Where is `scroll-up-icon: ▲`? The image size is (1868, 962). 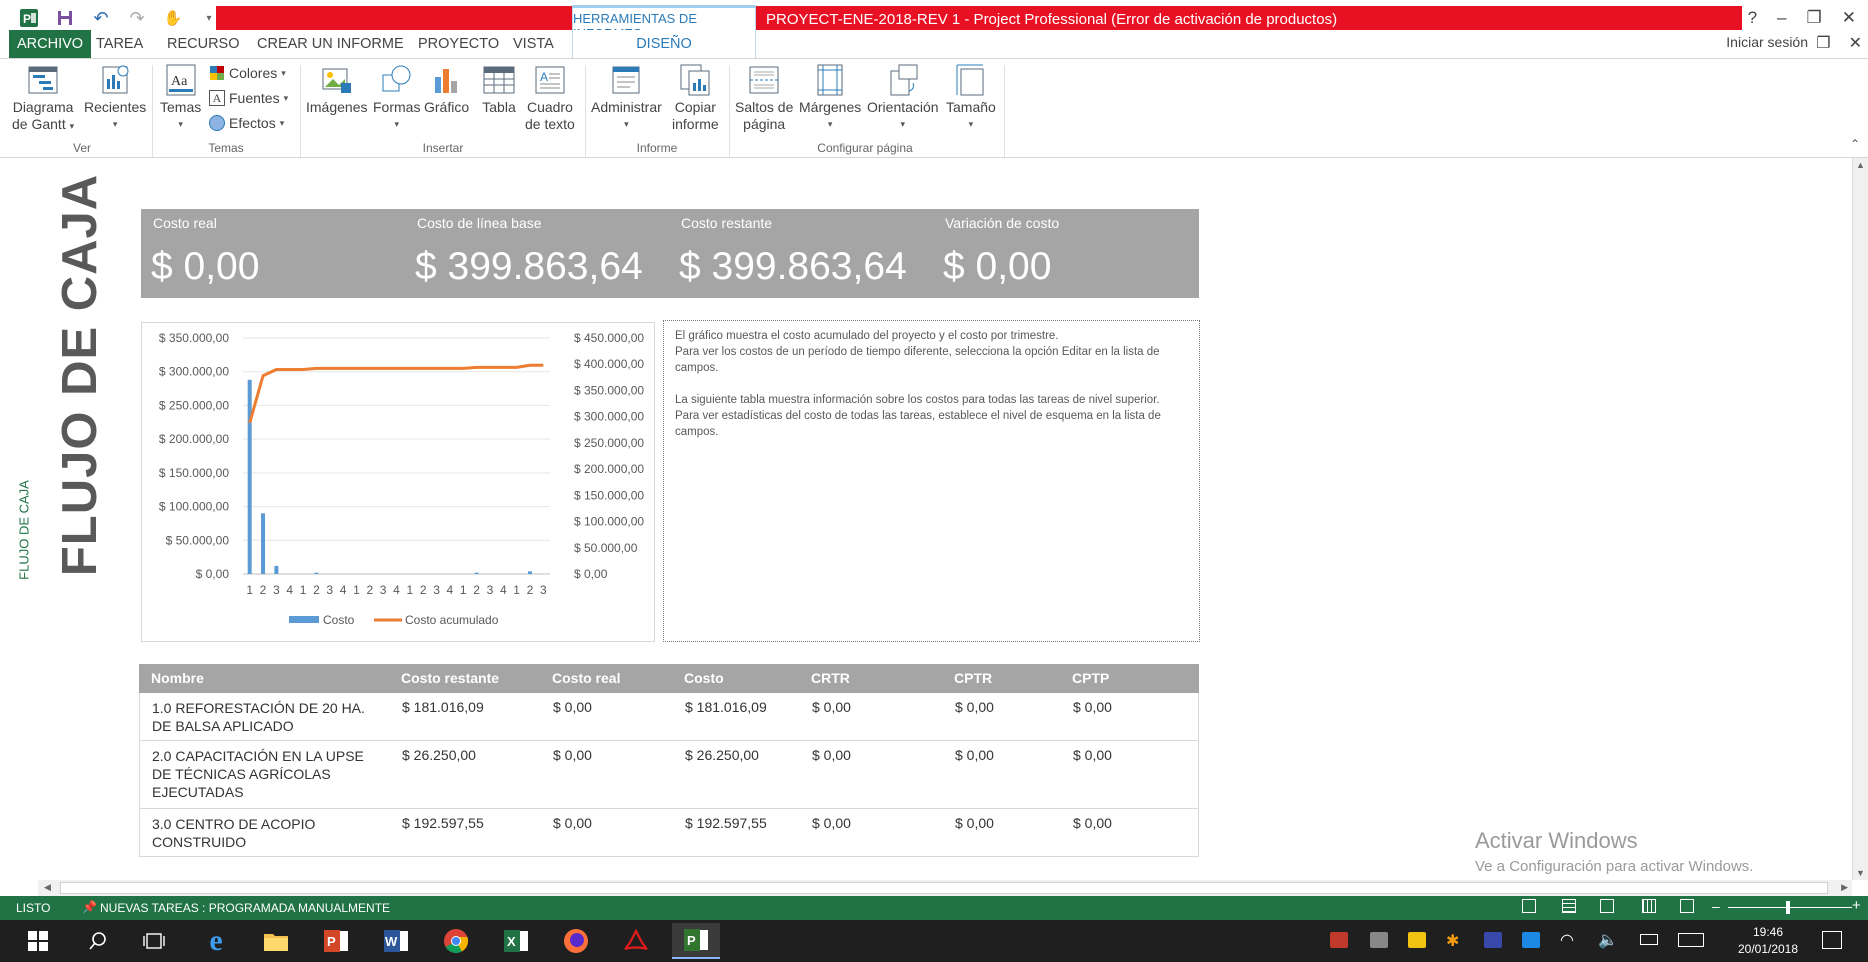
scroll-up-icon: ▲ is located at coordinates (1860, 165).